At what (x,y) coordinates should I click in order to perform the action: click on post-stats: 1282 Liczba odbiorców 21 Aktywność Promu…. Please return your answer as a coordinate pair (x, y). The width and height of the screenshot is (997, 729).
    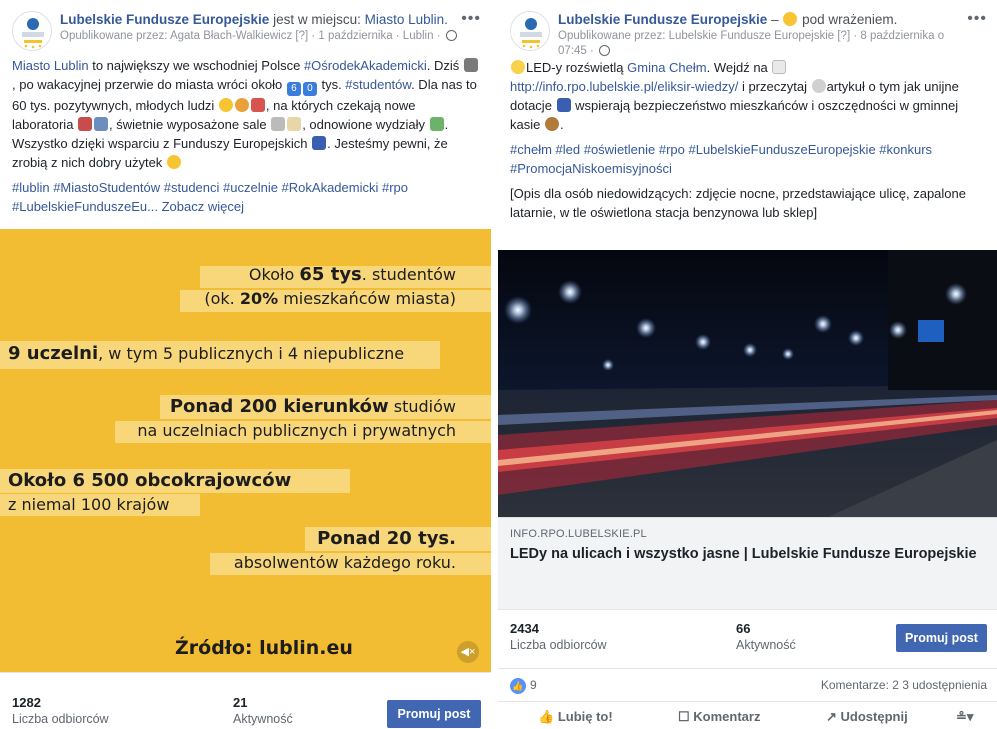
    Looking at the image, I should click on (245, 700).